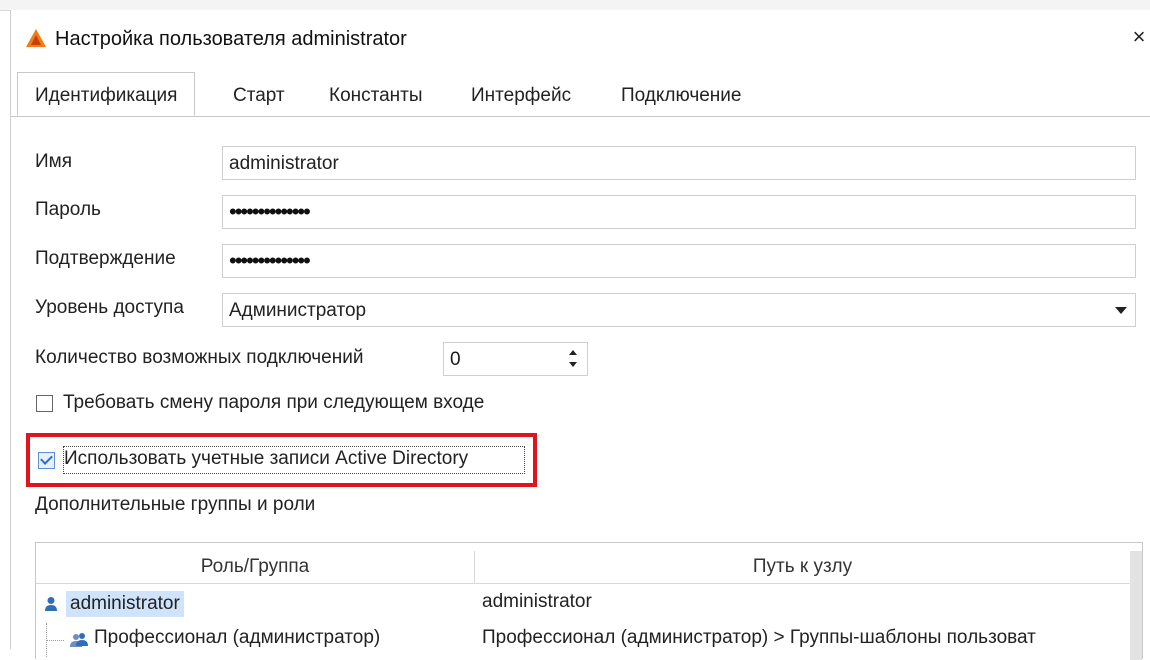  What do you see at coordinates (521, 96) in the screenshot?
I see `tab-interface: Интерфейс` at bounding box center [521, 96].